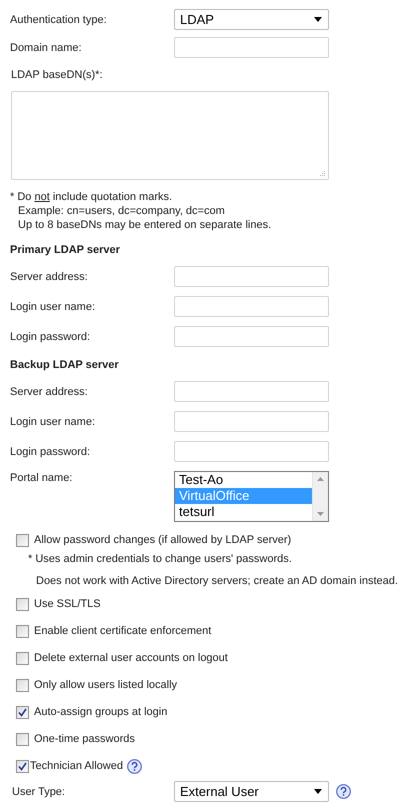 The height and width of the screenshot is (811, 416). What do you see at coordinates (65, 250) in the screenshot?
I see `section-heading: Primary LDAP server` at bounding box center [65, 250].